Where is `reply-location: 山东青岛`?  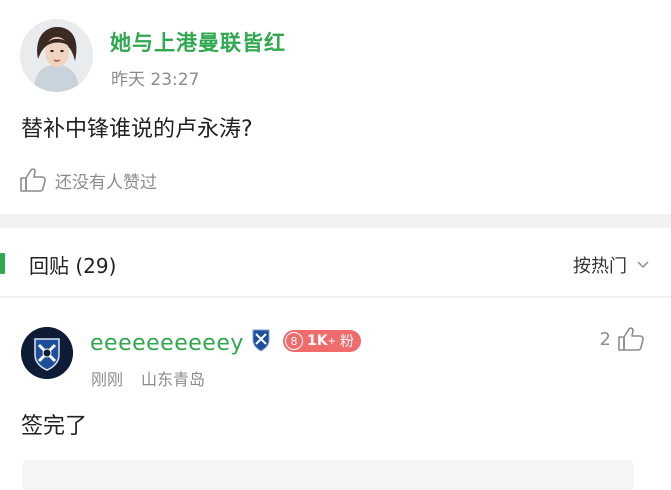 reply-location: 山东青岛 is located at coordinates (173, 379).